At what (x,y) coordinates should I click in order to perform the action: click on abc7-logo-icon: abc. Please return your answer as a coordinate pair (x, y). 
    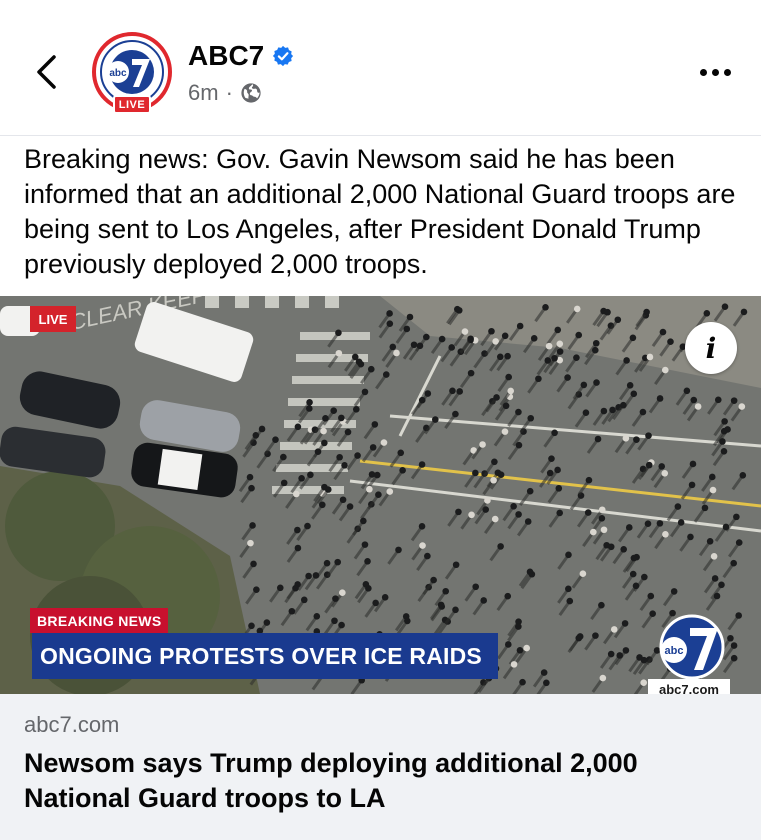
    Looking at the image, I should click on (692, 647).